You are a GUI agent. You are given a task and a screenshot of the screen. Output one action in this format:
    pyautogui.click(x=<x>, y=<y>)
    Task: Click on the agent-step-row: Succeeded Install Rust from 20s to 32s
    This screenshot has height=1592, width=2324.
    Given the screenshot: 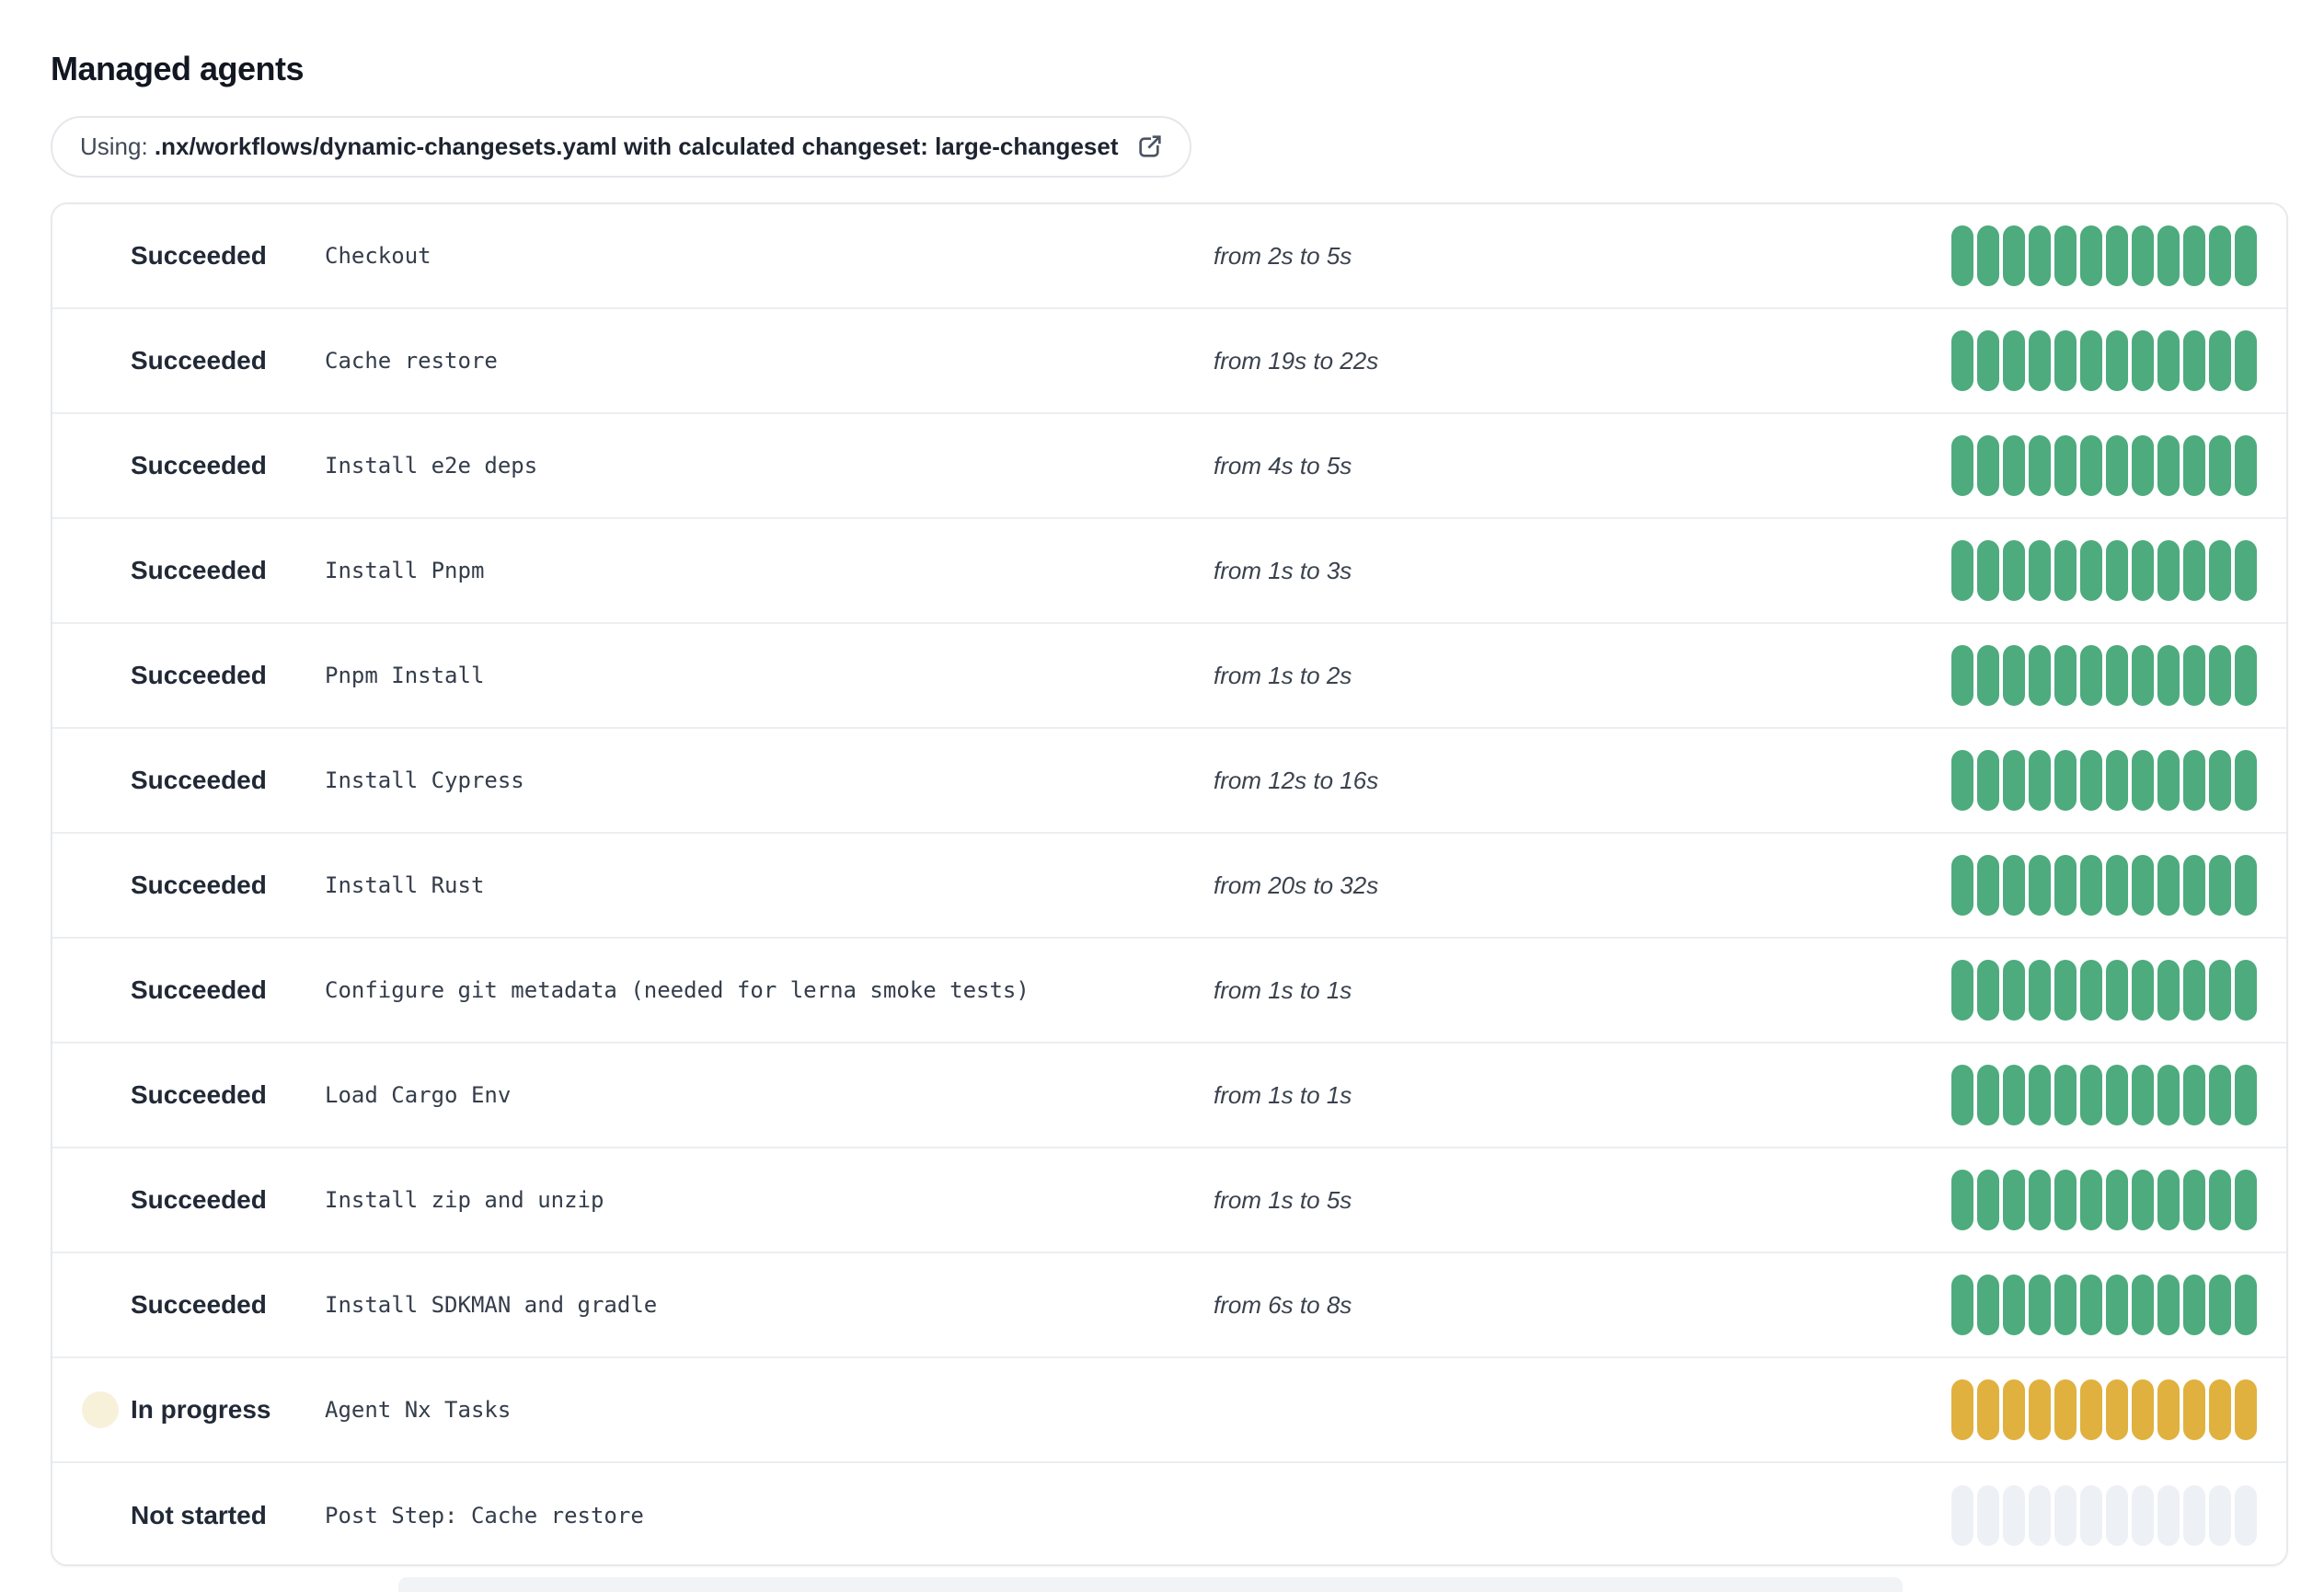 What is the action you would take?
    pyautogui.click(x=1169, y=886)
    